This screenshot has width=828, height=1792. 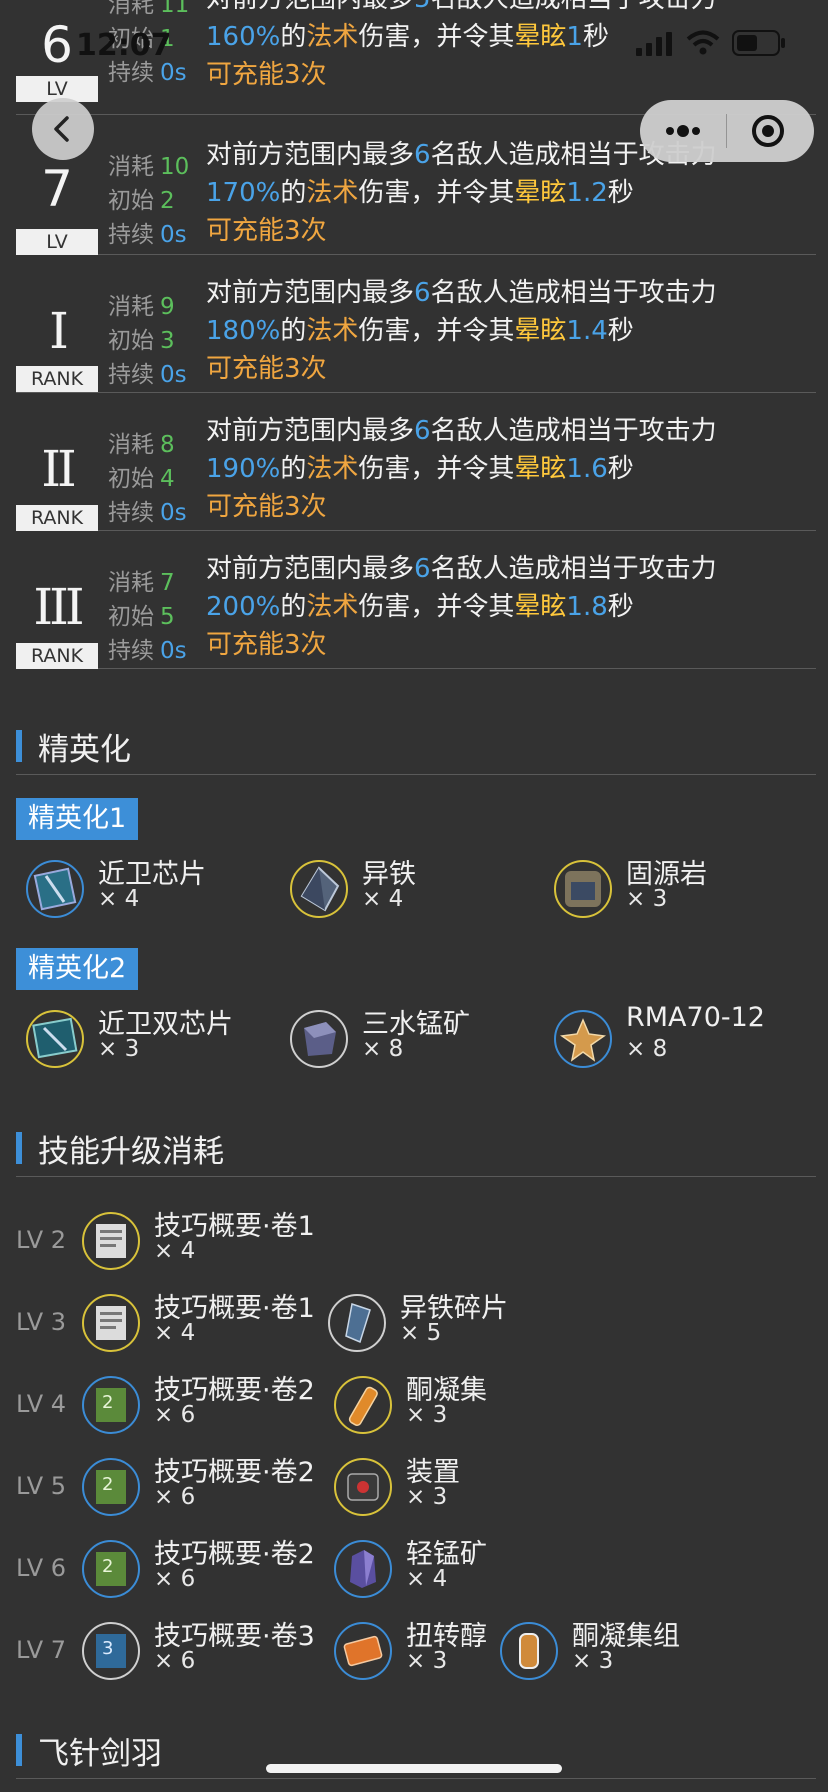 What do you see at coordinates (583, 1039) in the screenshot?
I see `rma70-12-icon` at bounding box center [583, 1039].